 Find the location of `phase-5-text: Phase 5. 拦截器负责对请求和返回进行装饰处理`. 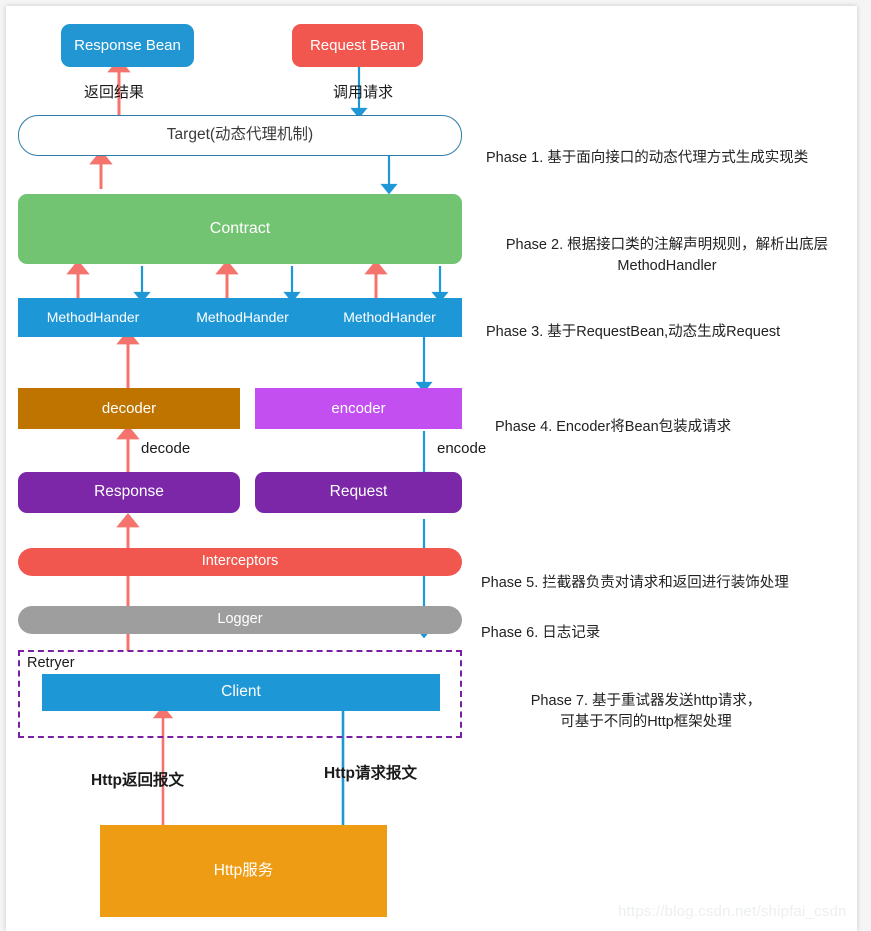

phase-5-text: Phase 5. 拦截器负责对请求和返回进行装饰处理 is located at coordinates (635, 583).